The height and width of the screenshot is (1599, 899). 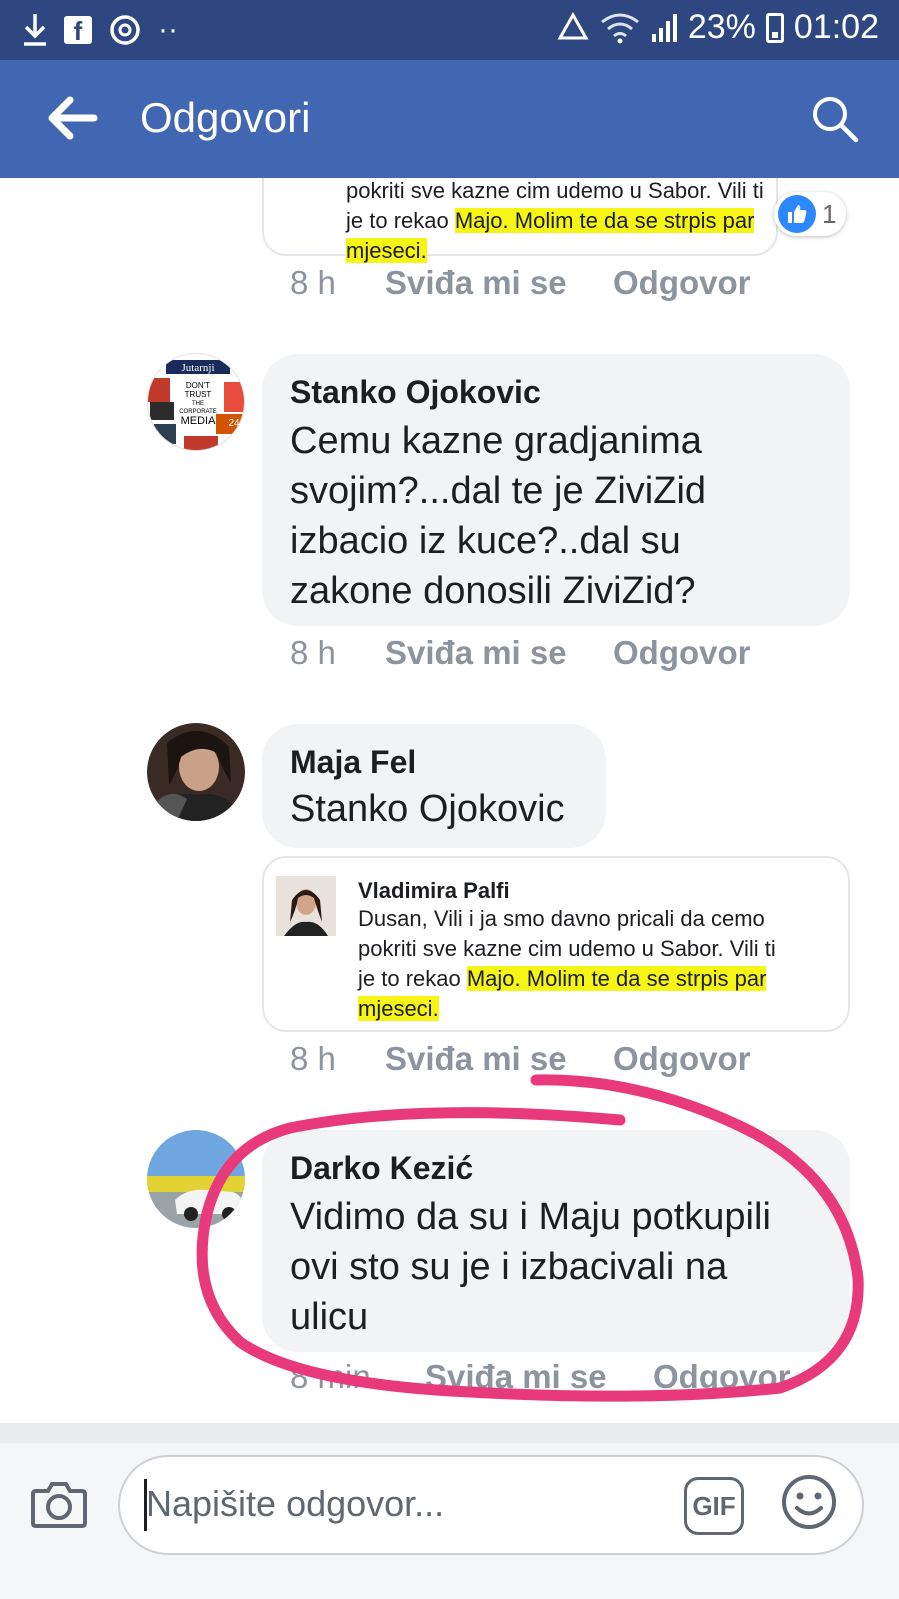 What do you see at coordinates (449, 30) in the screenshot?
I see `status-bar: f ·· 23% 01:02` at bounding box center [449, 30].